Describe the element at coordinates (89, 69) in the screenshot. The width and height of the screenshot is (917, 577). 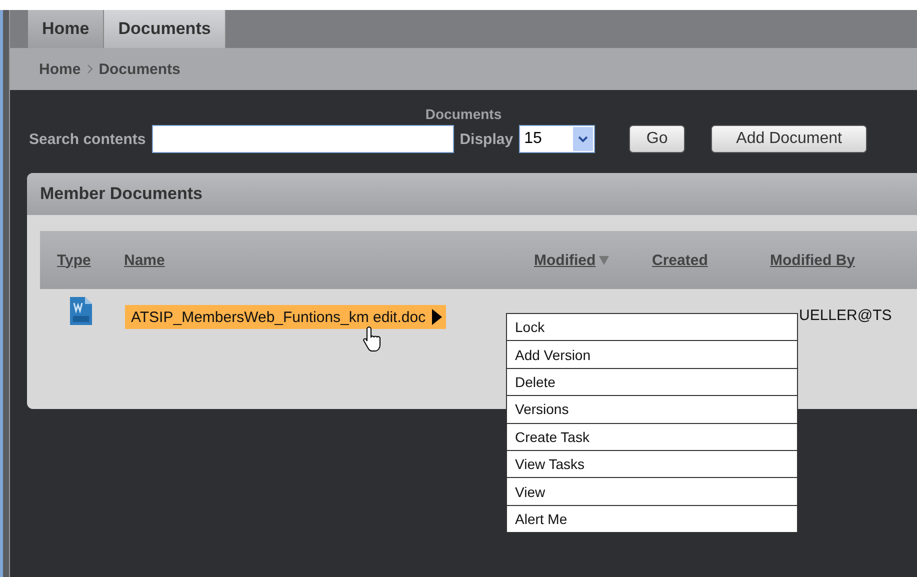
I see `chevron-icon` at that location.